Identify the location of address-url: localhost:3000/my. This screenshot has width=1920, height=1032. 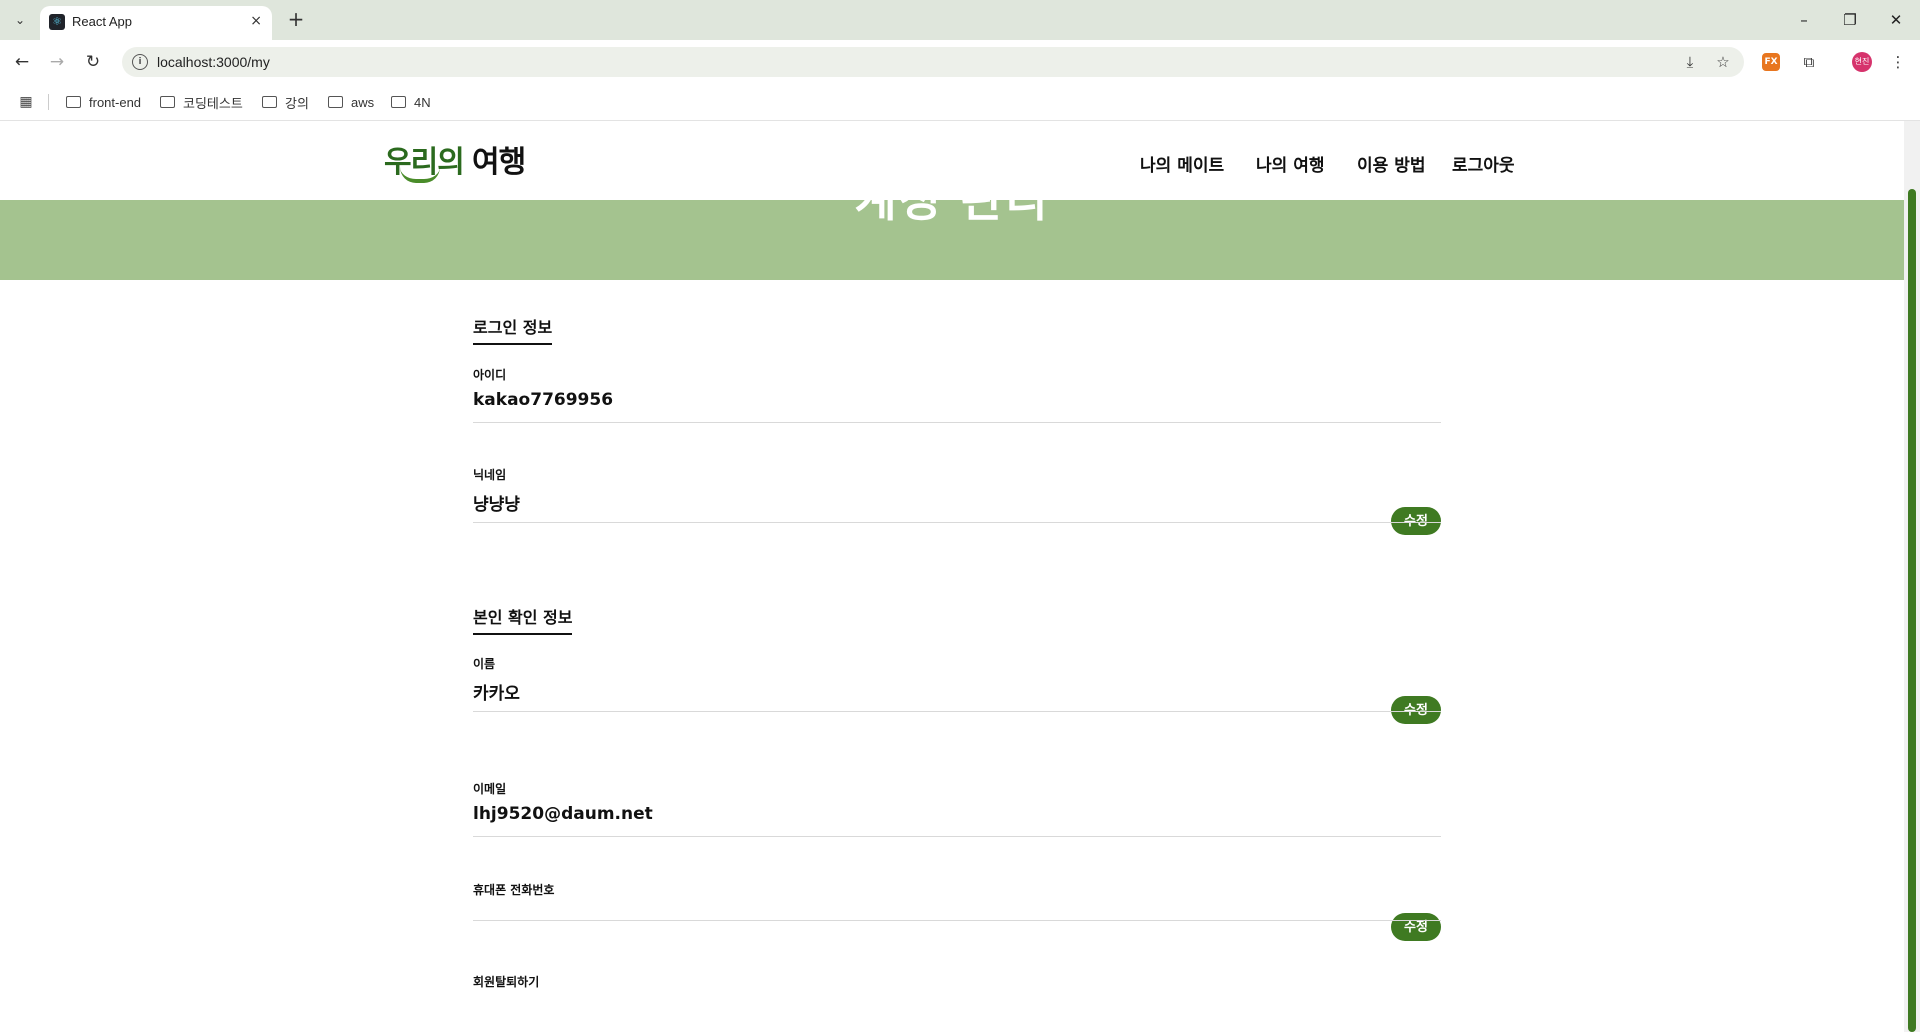
(213, 62).